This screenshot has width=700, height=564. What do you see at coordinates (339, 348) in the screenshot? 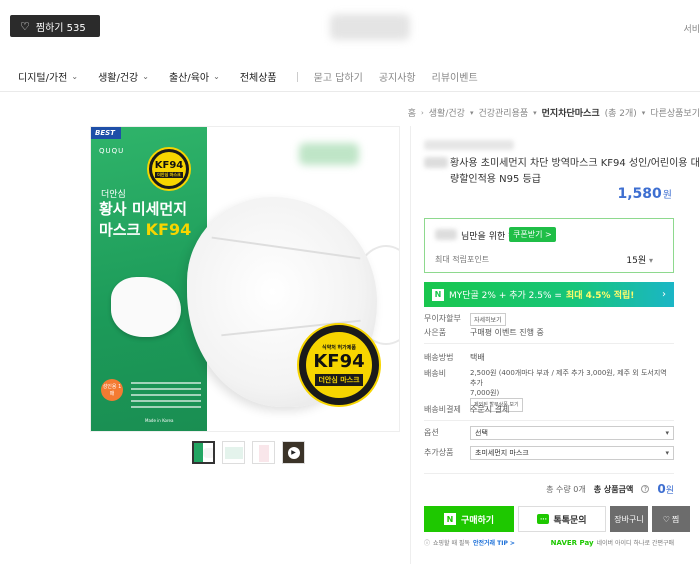
I see `seal-text: 식약처 허가제품` at bounding box center [339, 348].